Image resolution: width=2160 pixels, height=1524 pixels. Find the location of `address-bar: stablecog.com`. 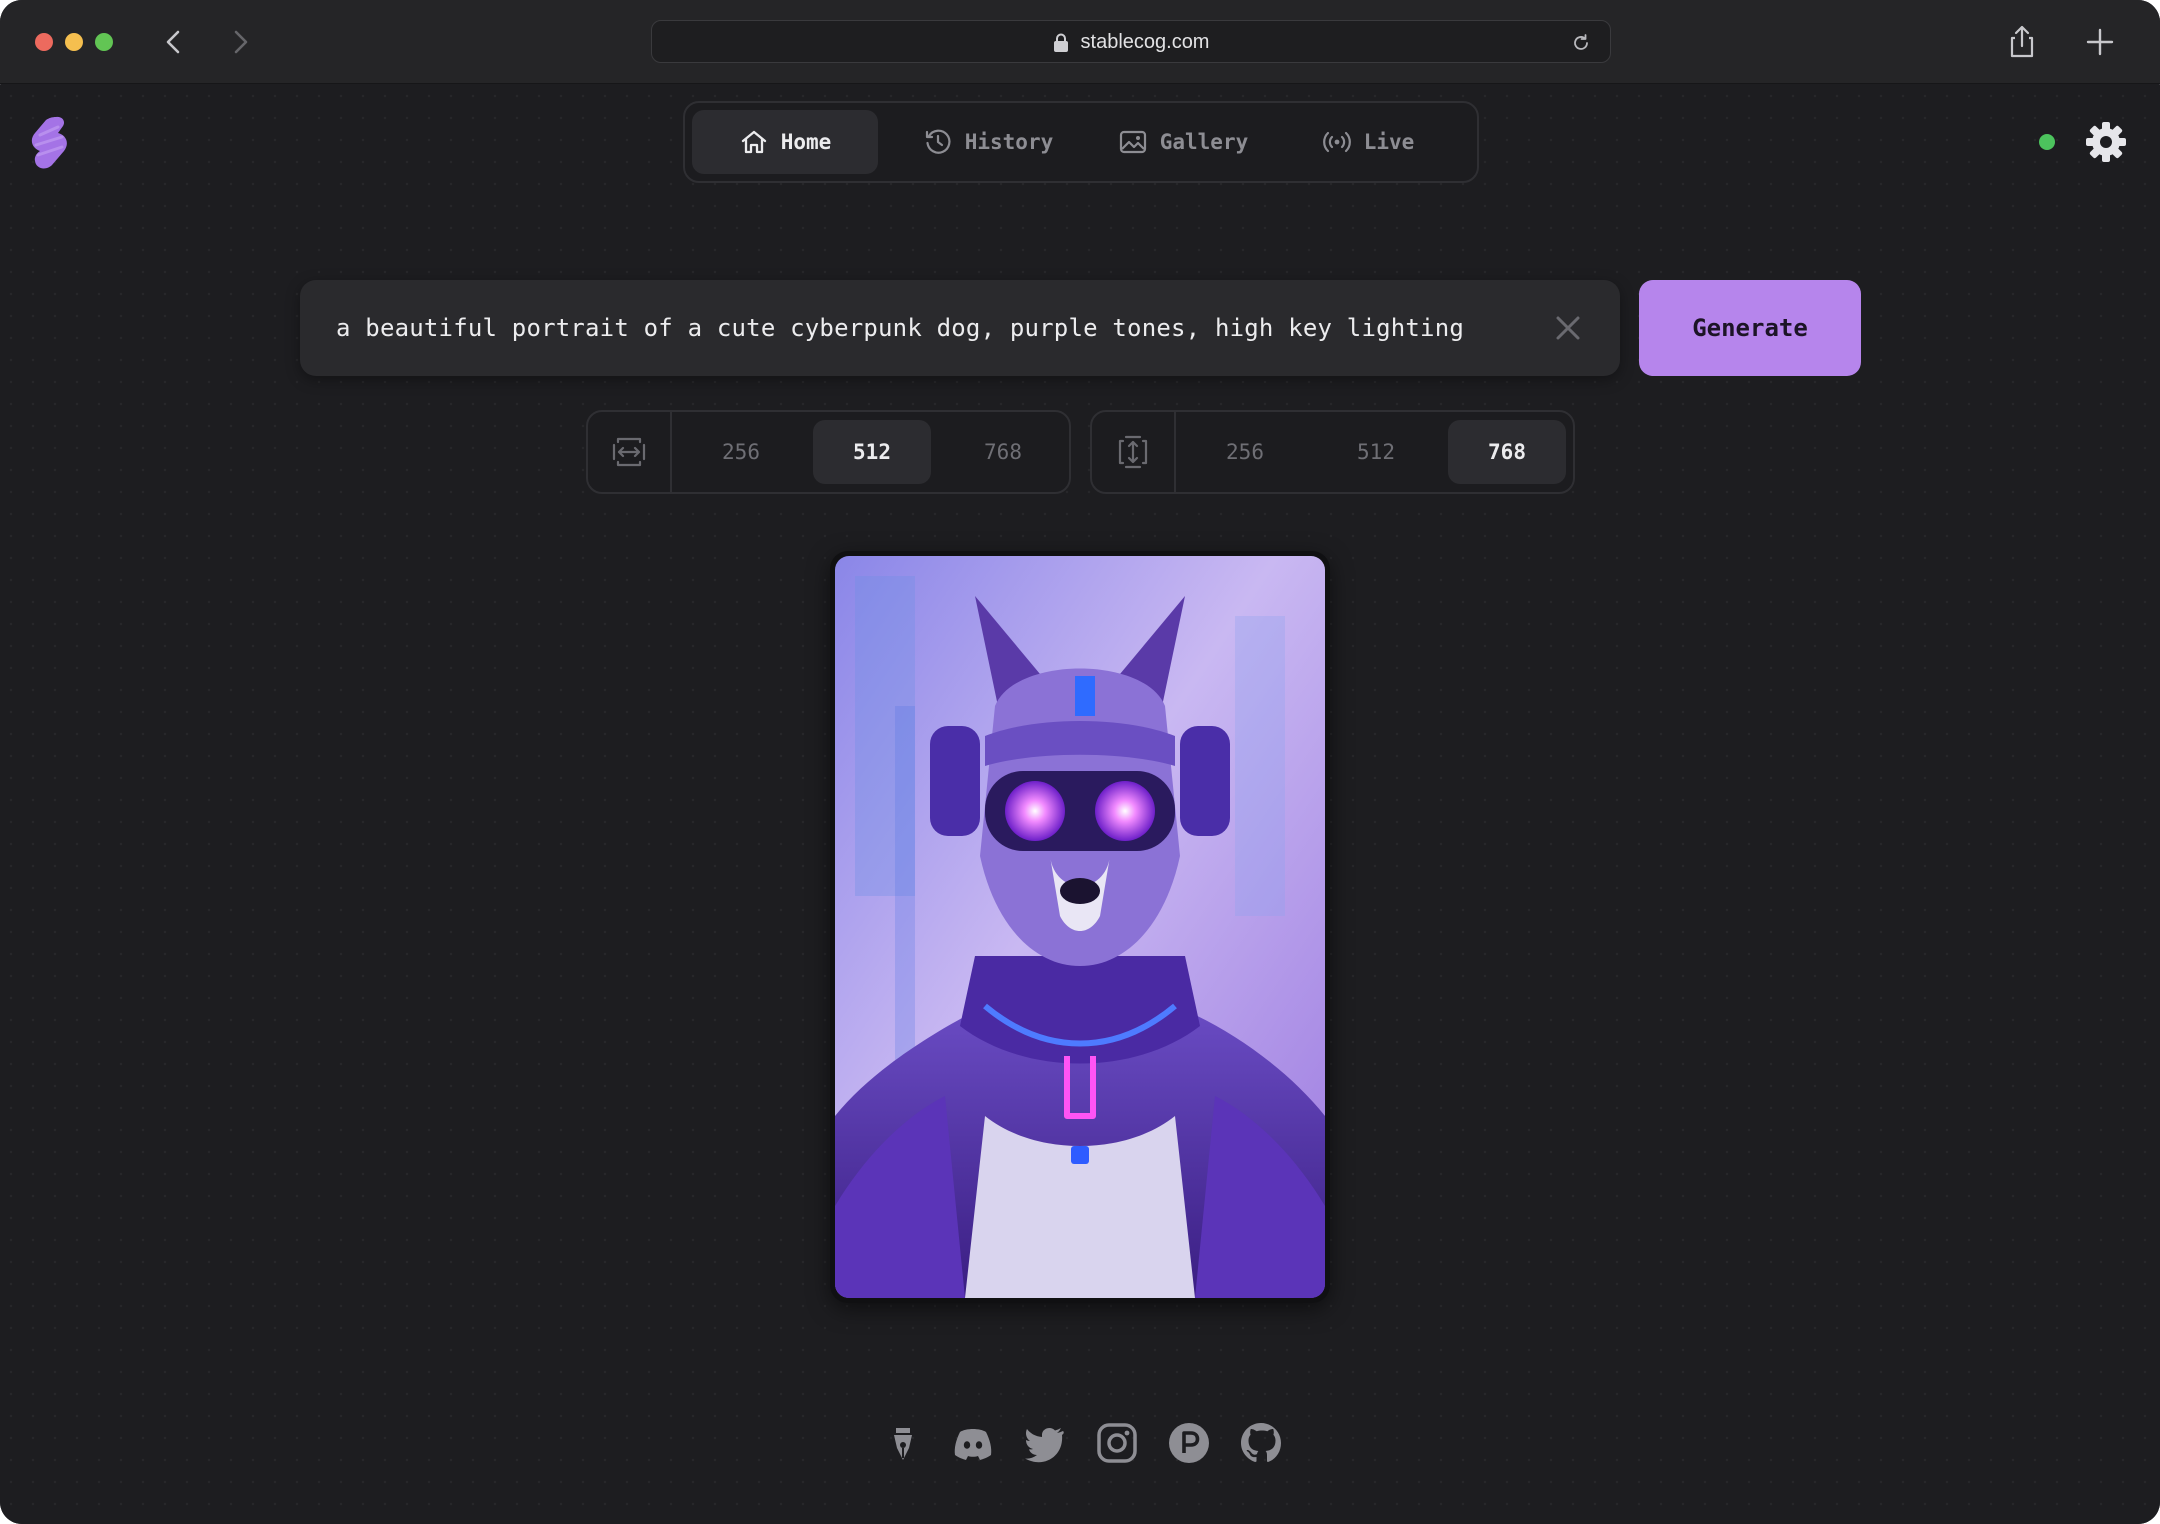

address-bar: stablecog.com is located at coordinates (1131, 41).